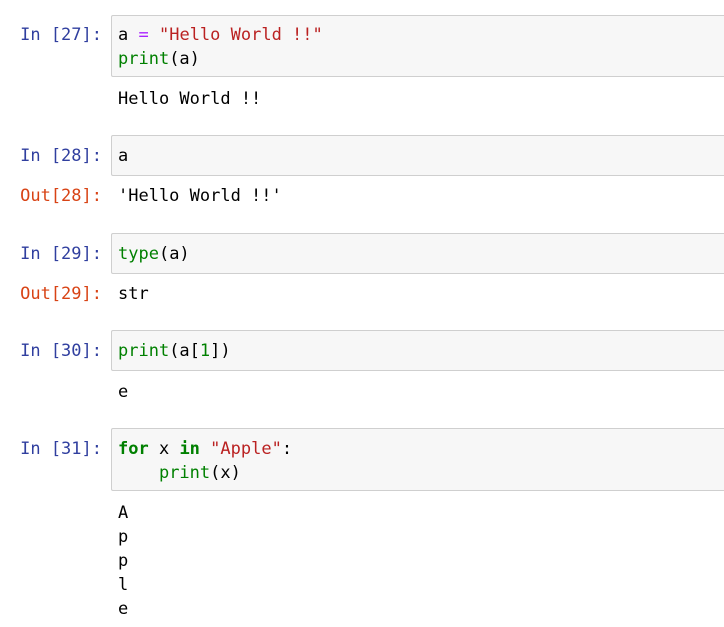 The width and height of the screenshot is (724, 627). I want to click on builtin-token: type, so click(138, 254).